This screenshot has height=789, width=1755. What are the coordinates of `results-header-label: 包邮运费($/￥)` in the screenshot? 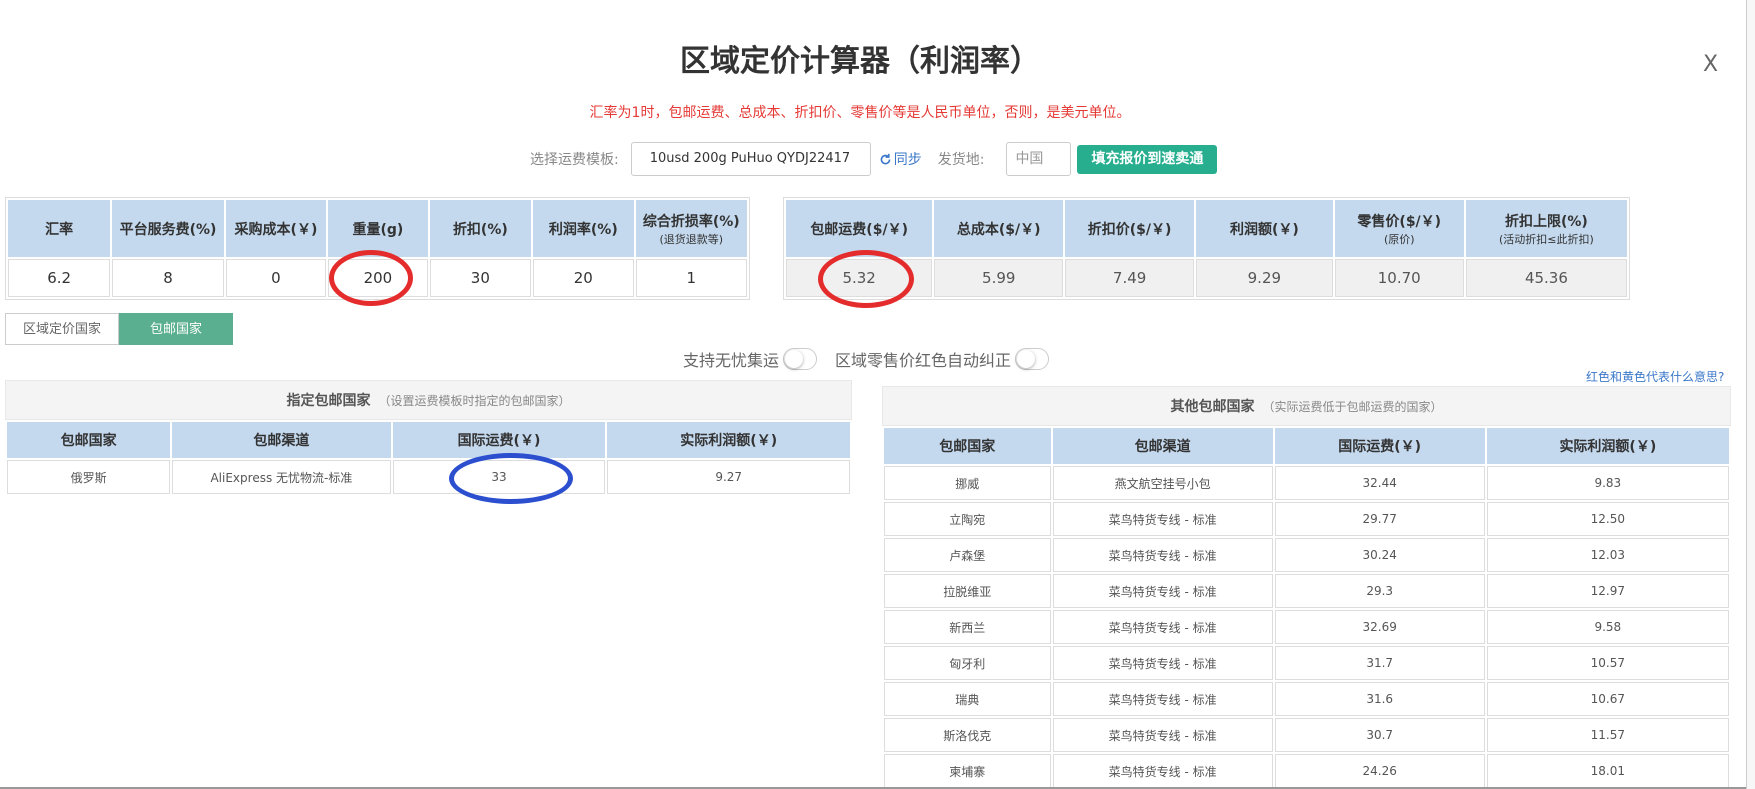 It's located at (859, 229).